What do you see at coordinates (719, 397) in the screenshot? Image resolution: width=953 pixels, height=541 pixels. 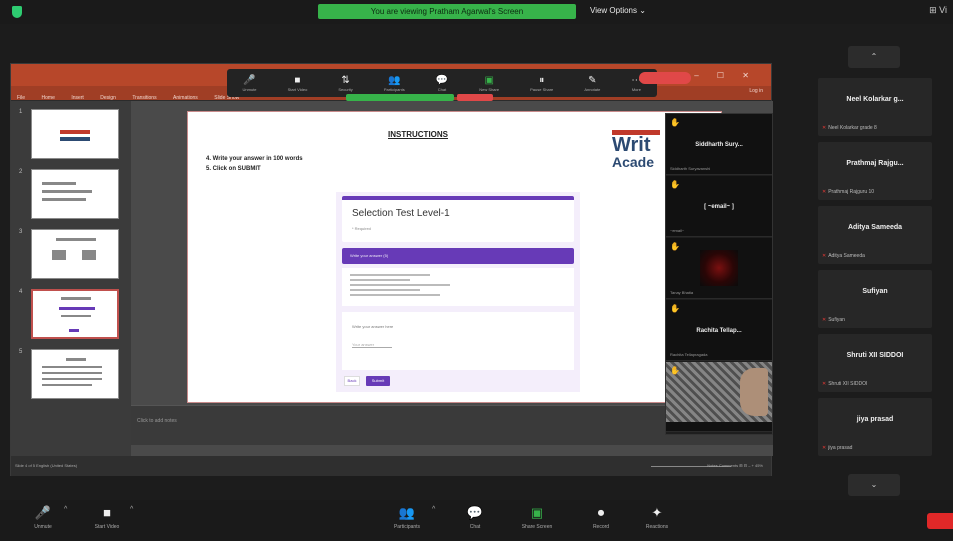 I see `video-tile: ✋` at bounding box center [719, 397].